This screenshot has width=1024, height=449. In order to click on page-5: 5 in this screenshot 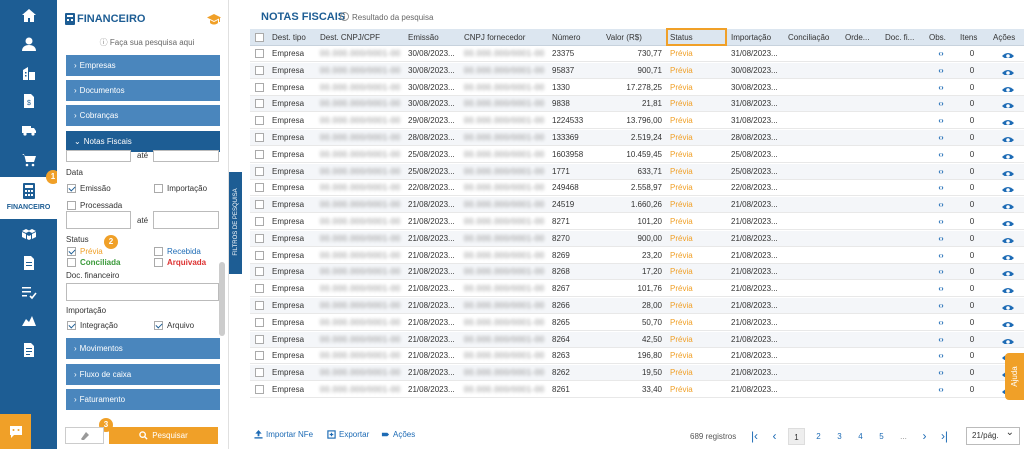, I will do `click(881, 436)`.